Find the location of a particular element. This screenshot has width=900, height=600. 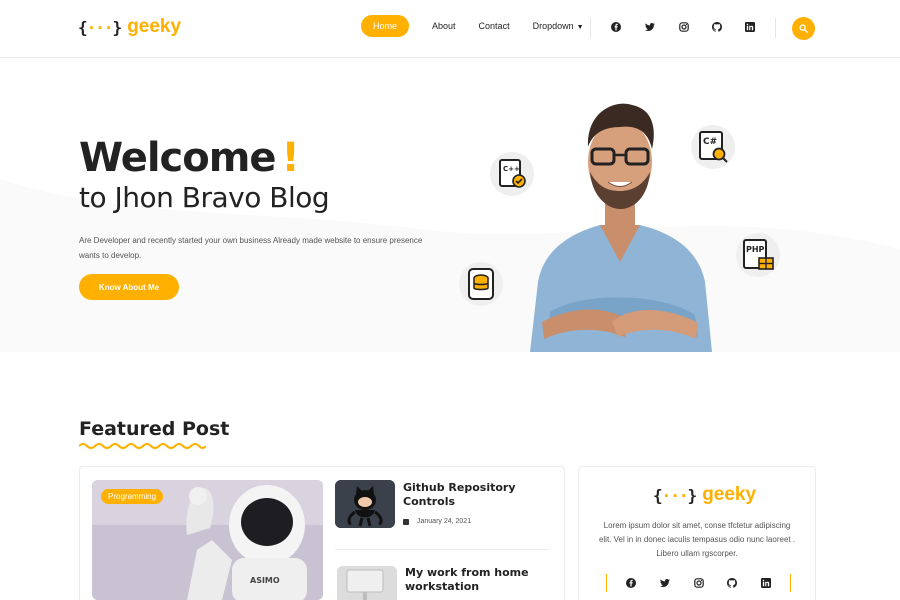

php-file-icon: PHP is located at coordinates (758, 255).